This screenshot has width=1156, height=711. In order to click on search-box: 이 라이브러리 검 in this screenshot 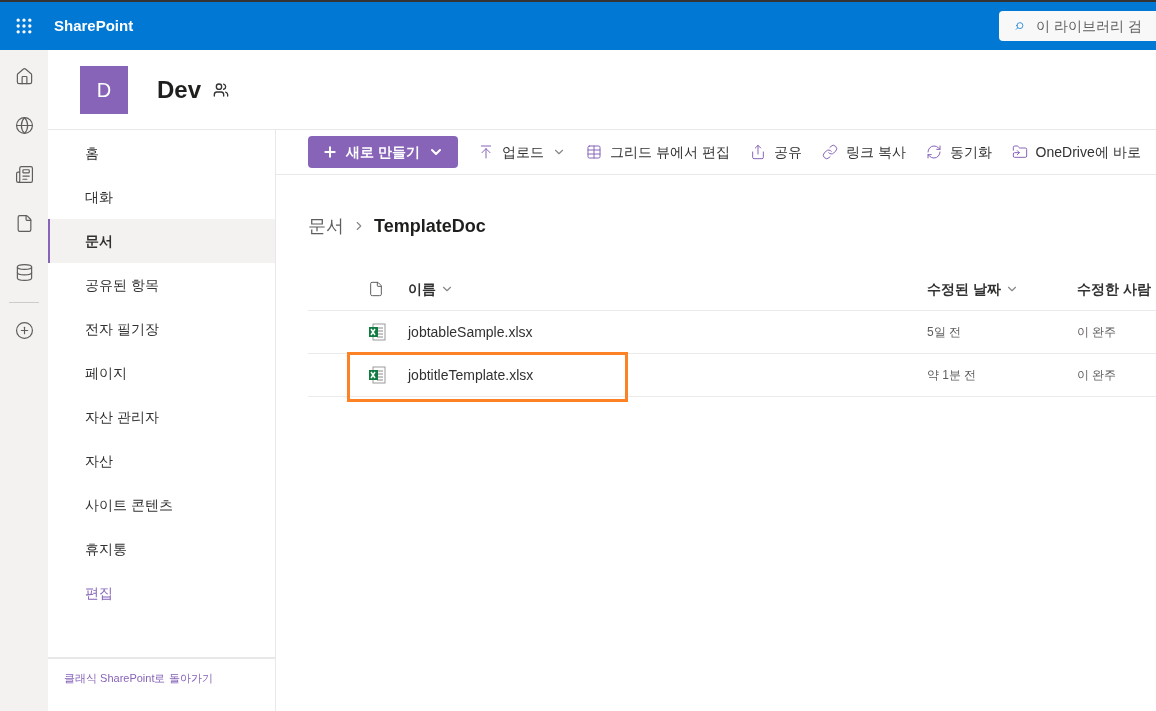, I will do `click(1077, 26)`.